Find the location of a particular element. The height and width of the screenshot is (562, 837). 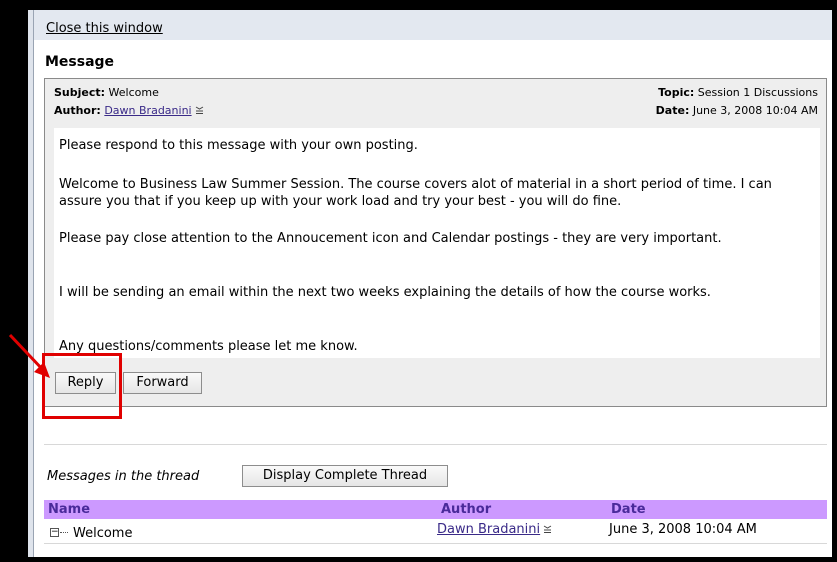

annotation-arrow-icon is located at coordinates (29, 355).